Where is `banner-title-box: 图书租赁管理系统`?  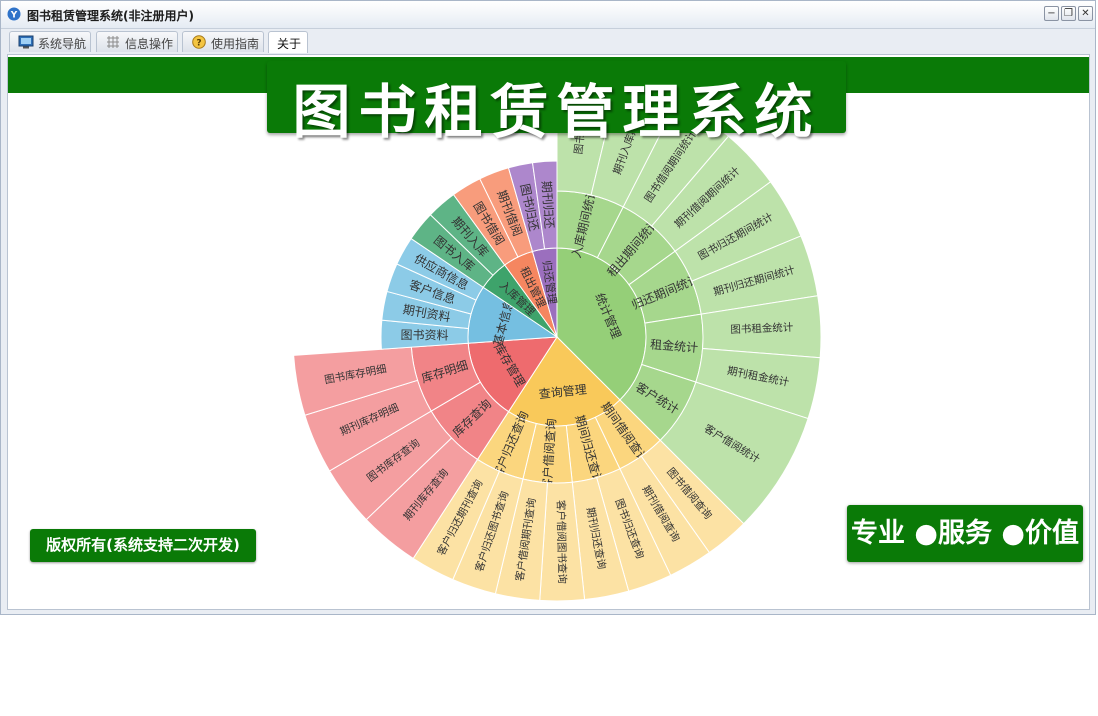 banner-title-box: 图书租赁管理系统 is located at coordinates (556, 103).